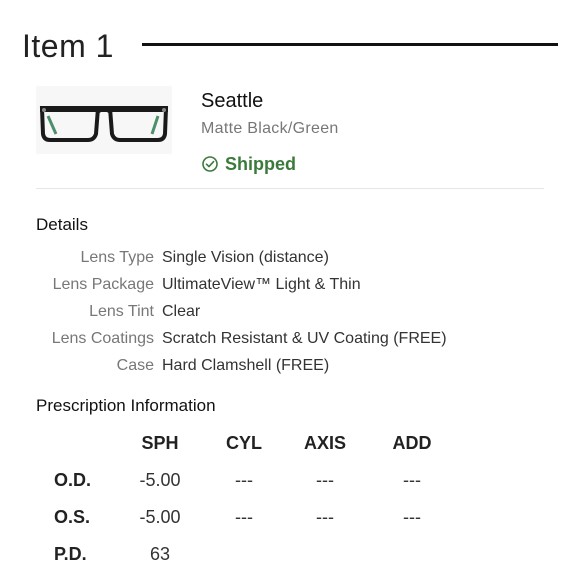  What do you see at coordinates (256, 557) in the screenshot?
I see `prescription-row-pd: P.D. 63` at bounding box center [256, 557].